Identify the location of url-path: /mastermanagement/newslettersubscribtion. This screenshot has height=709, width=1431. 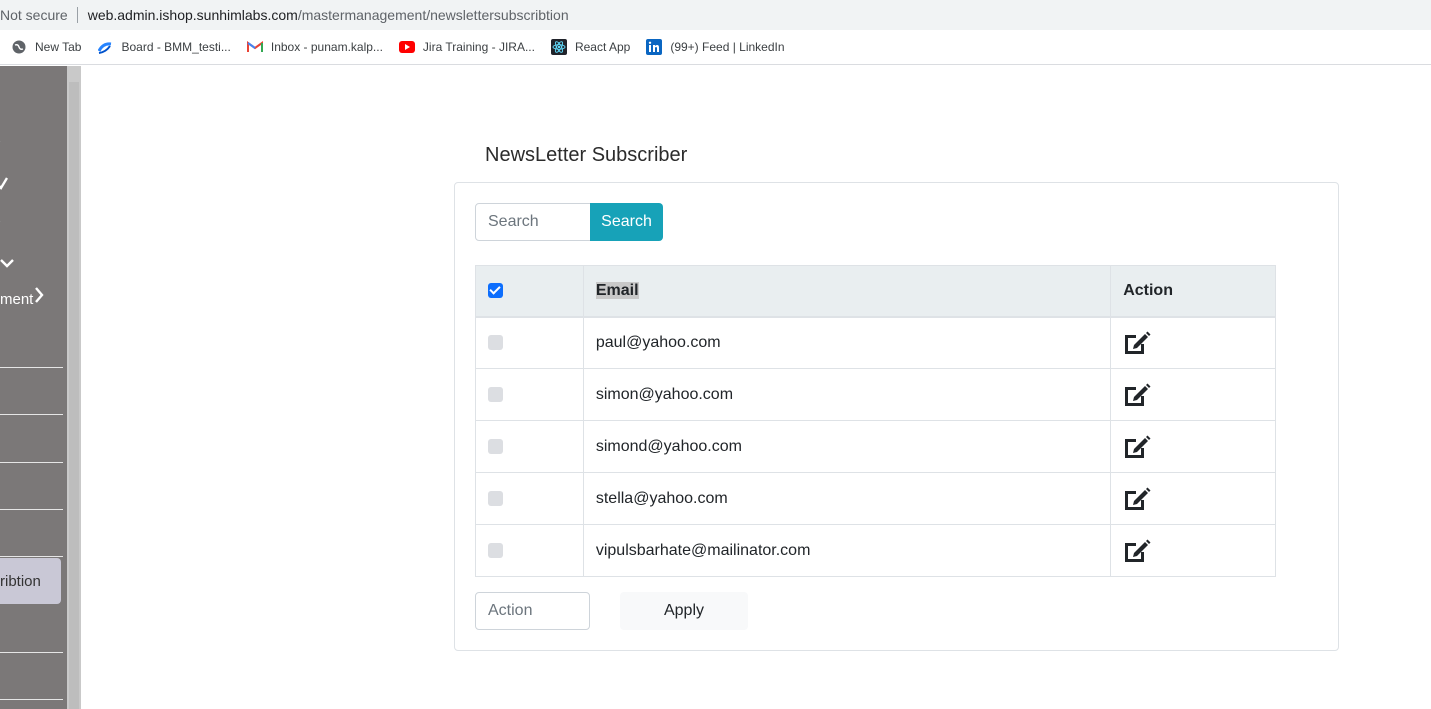
(433, 15).